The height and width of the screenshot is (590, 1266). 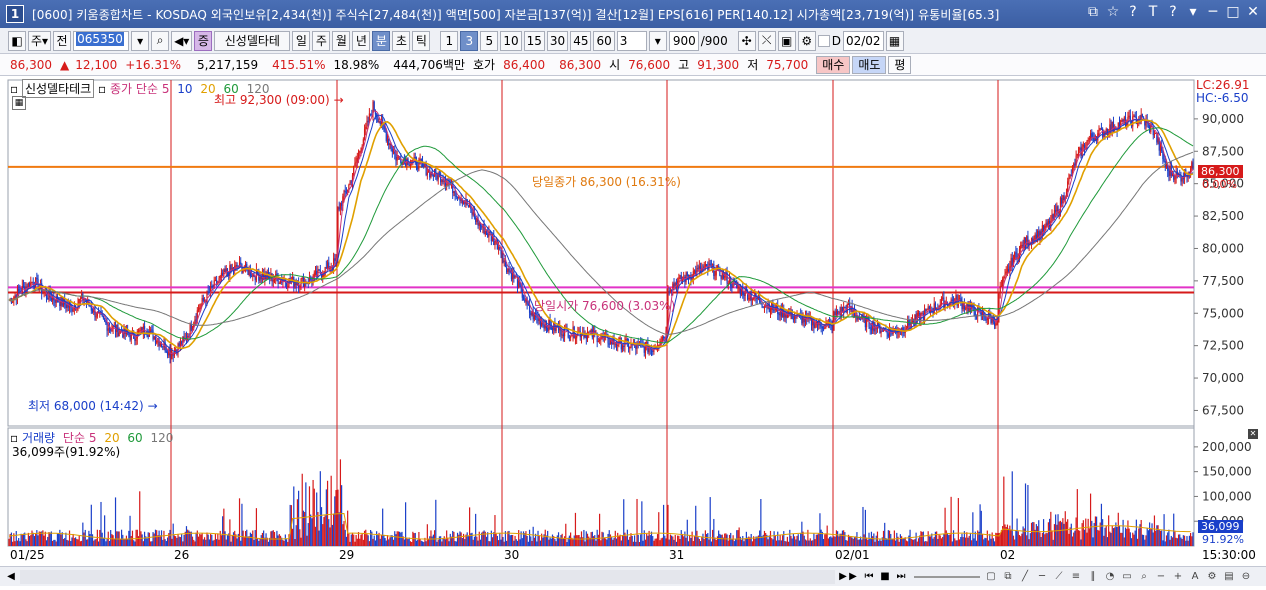 I want to click on tab-week: 주, so click(x=321, y=40).